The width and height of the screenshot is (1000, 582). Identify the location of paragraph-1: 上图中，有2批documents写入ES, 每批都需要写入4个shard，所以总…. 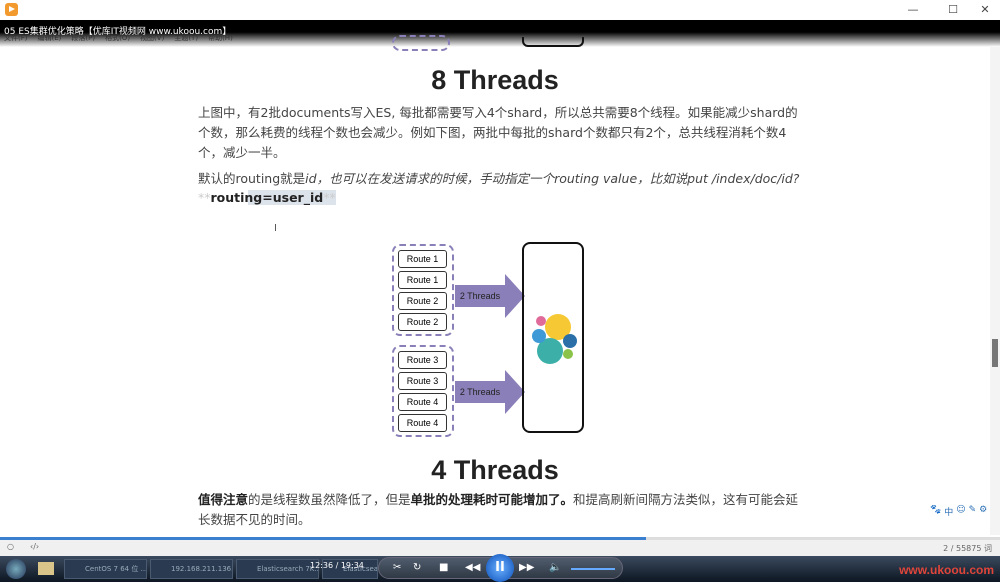
(498, 132).